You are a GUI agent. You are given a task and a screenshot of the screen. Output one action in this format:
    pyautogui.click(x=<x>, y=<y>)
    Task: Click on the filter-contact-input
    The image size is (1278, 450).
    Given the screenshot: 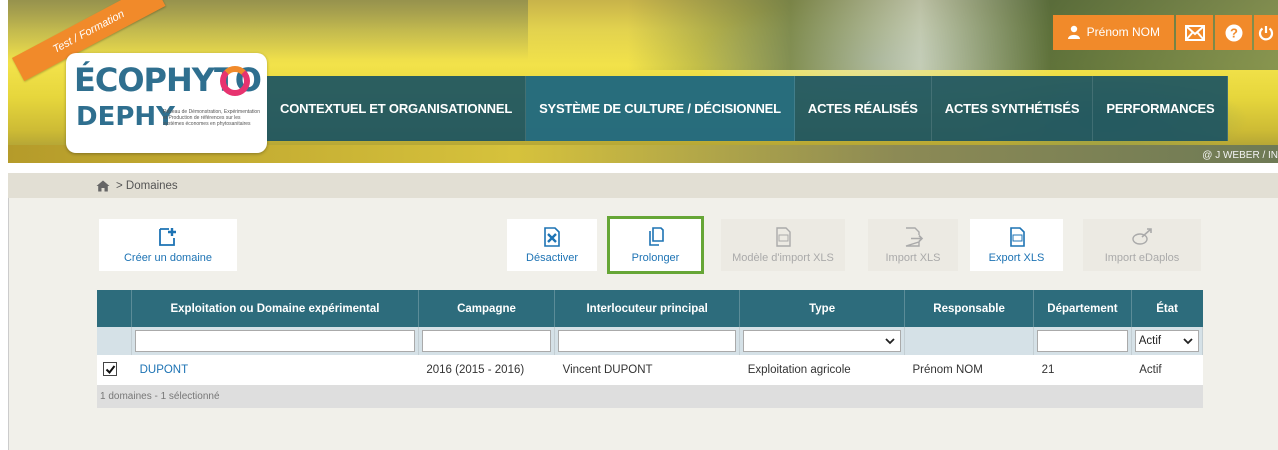 What is the action you would take?
    pyautogui.click(x=647, y=341)
    